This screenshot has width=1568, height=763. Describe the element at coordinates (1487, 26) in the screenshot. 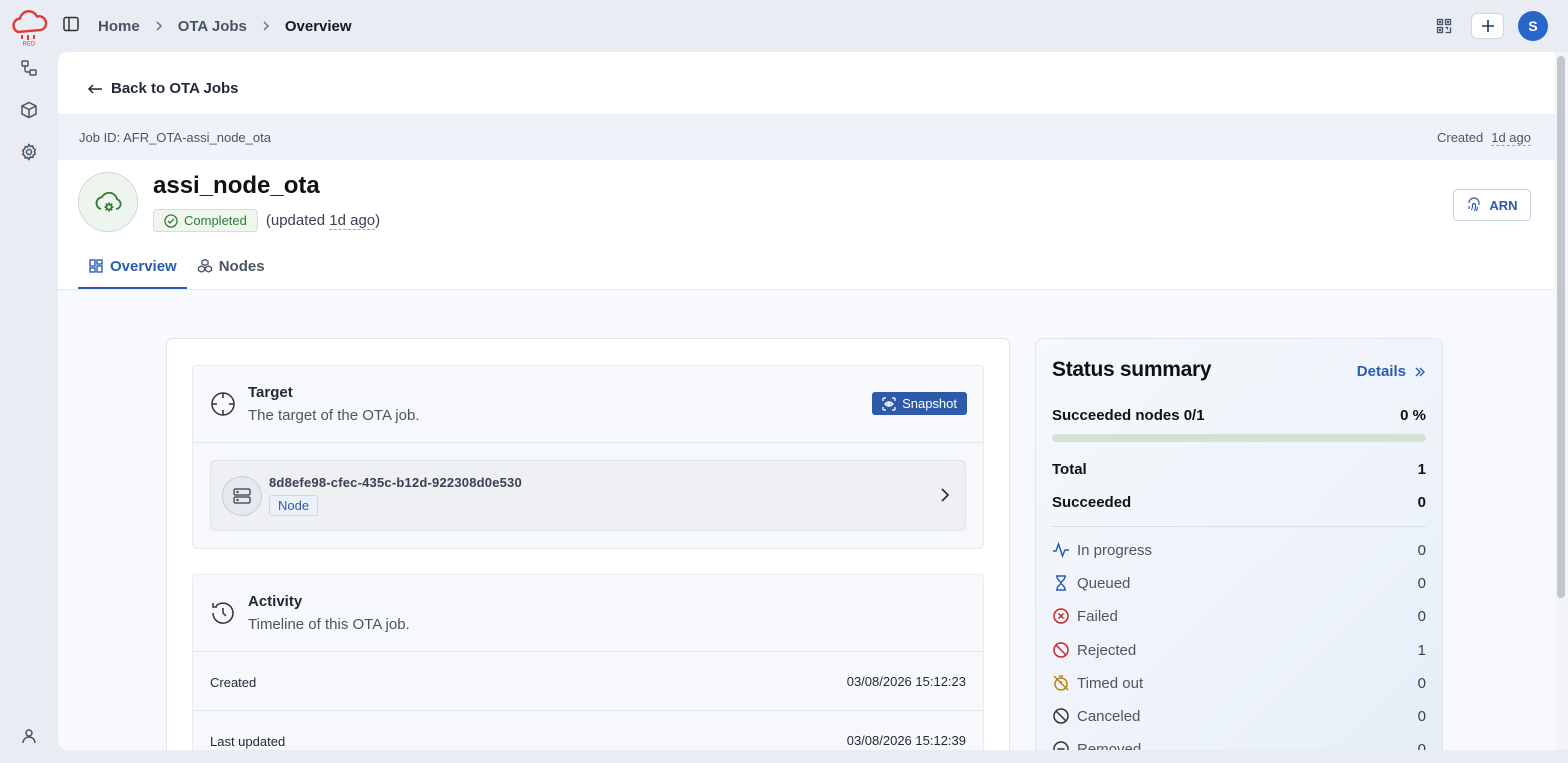

I see `add-button` at that location.